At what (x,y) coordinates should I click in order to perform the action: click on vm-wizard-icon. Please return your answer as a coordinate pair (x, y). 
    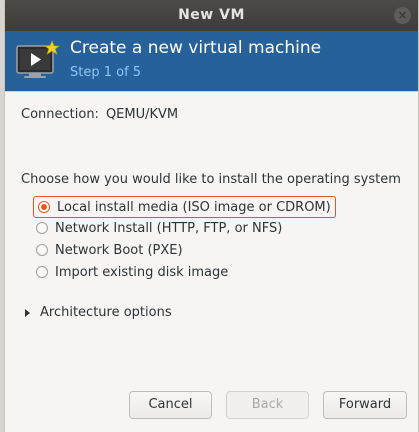
    Looking at the image, I should click on (38, 59).